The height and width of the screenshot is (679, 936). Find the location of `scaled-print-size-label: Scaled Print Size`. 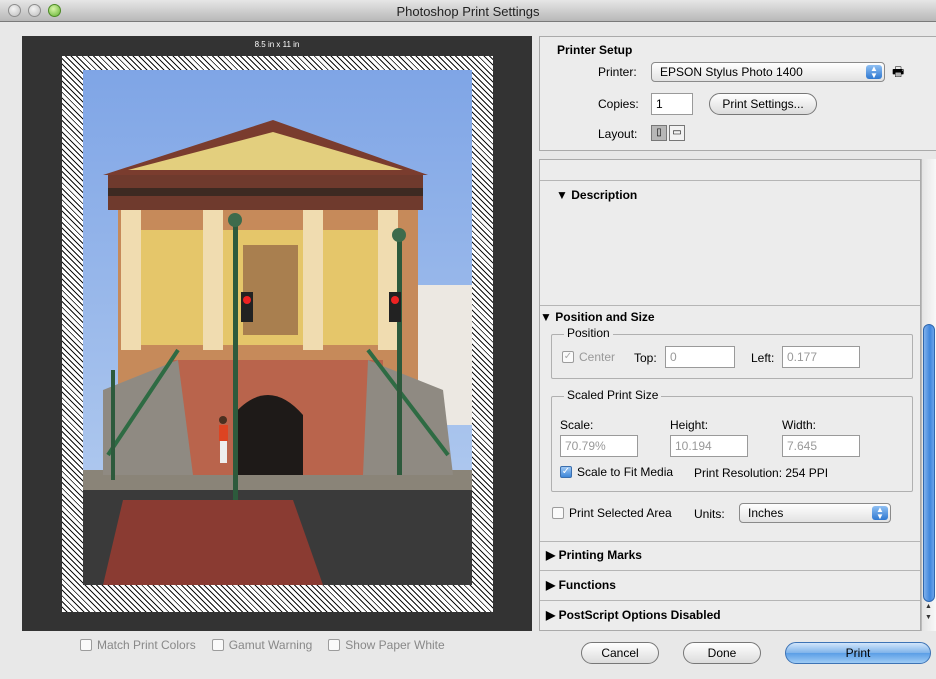

scaled-print-size-label: Scaled Print Size is located at coordinates (613, 395).